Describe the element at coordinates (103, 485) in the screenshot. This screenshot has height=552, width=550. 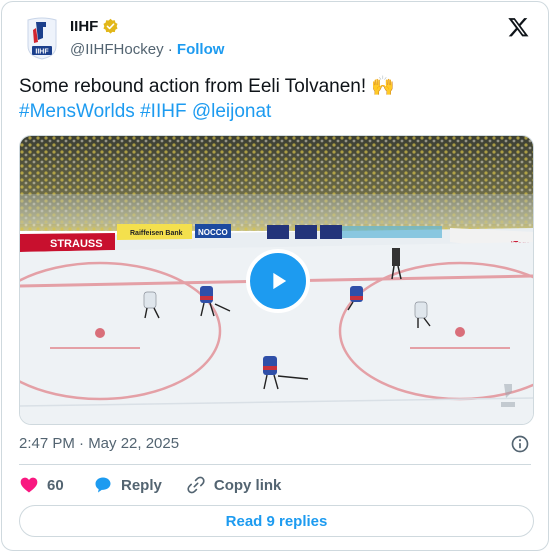
I see `reply-bubble-icon` at that location.